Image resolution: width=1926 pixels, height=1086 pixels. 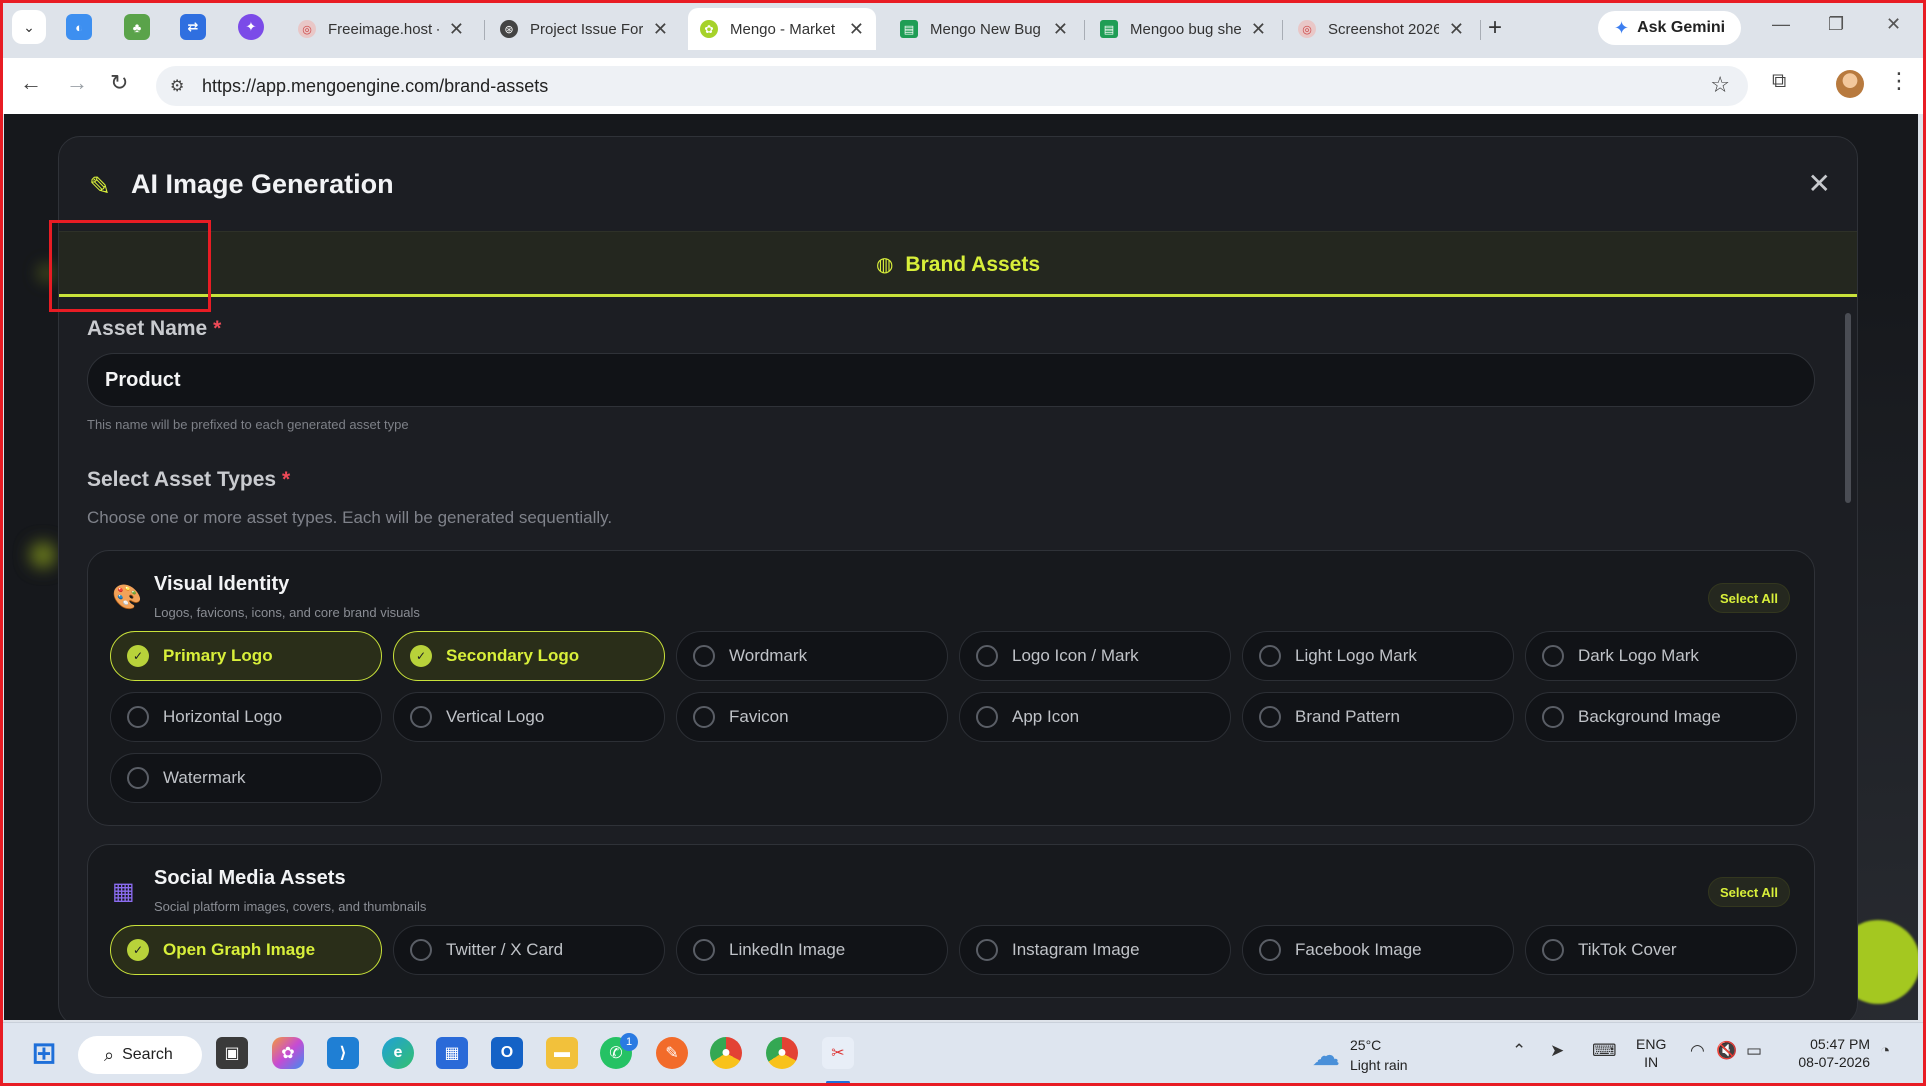 What do you see at coordinates (1378, 717) in the screenshot?
I see `asset-type-option: Brand Pattern` at bounding box center [1378, 717].